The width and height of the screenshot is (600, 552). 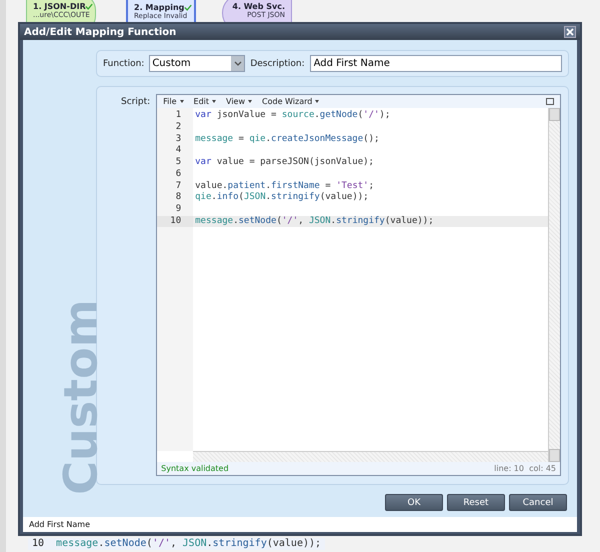 I want to click on line-number: 9, so click(x=178, y=210).